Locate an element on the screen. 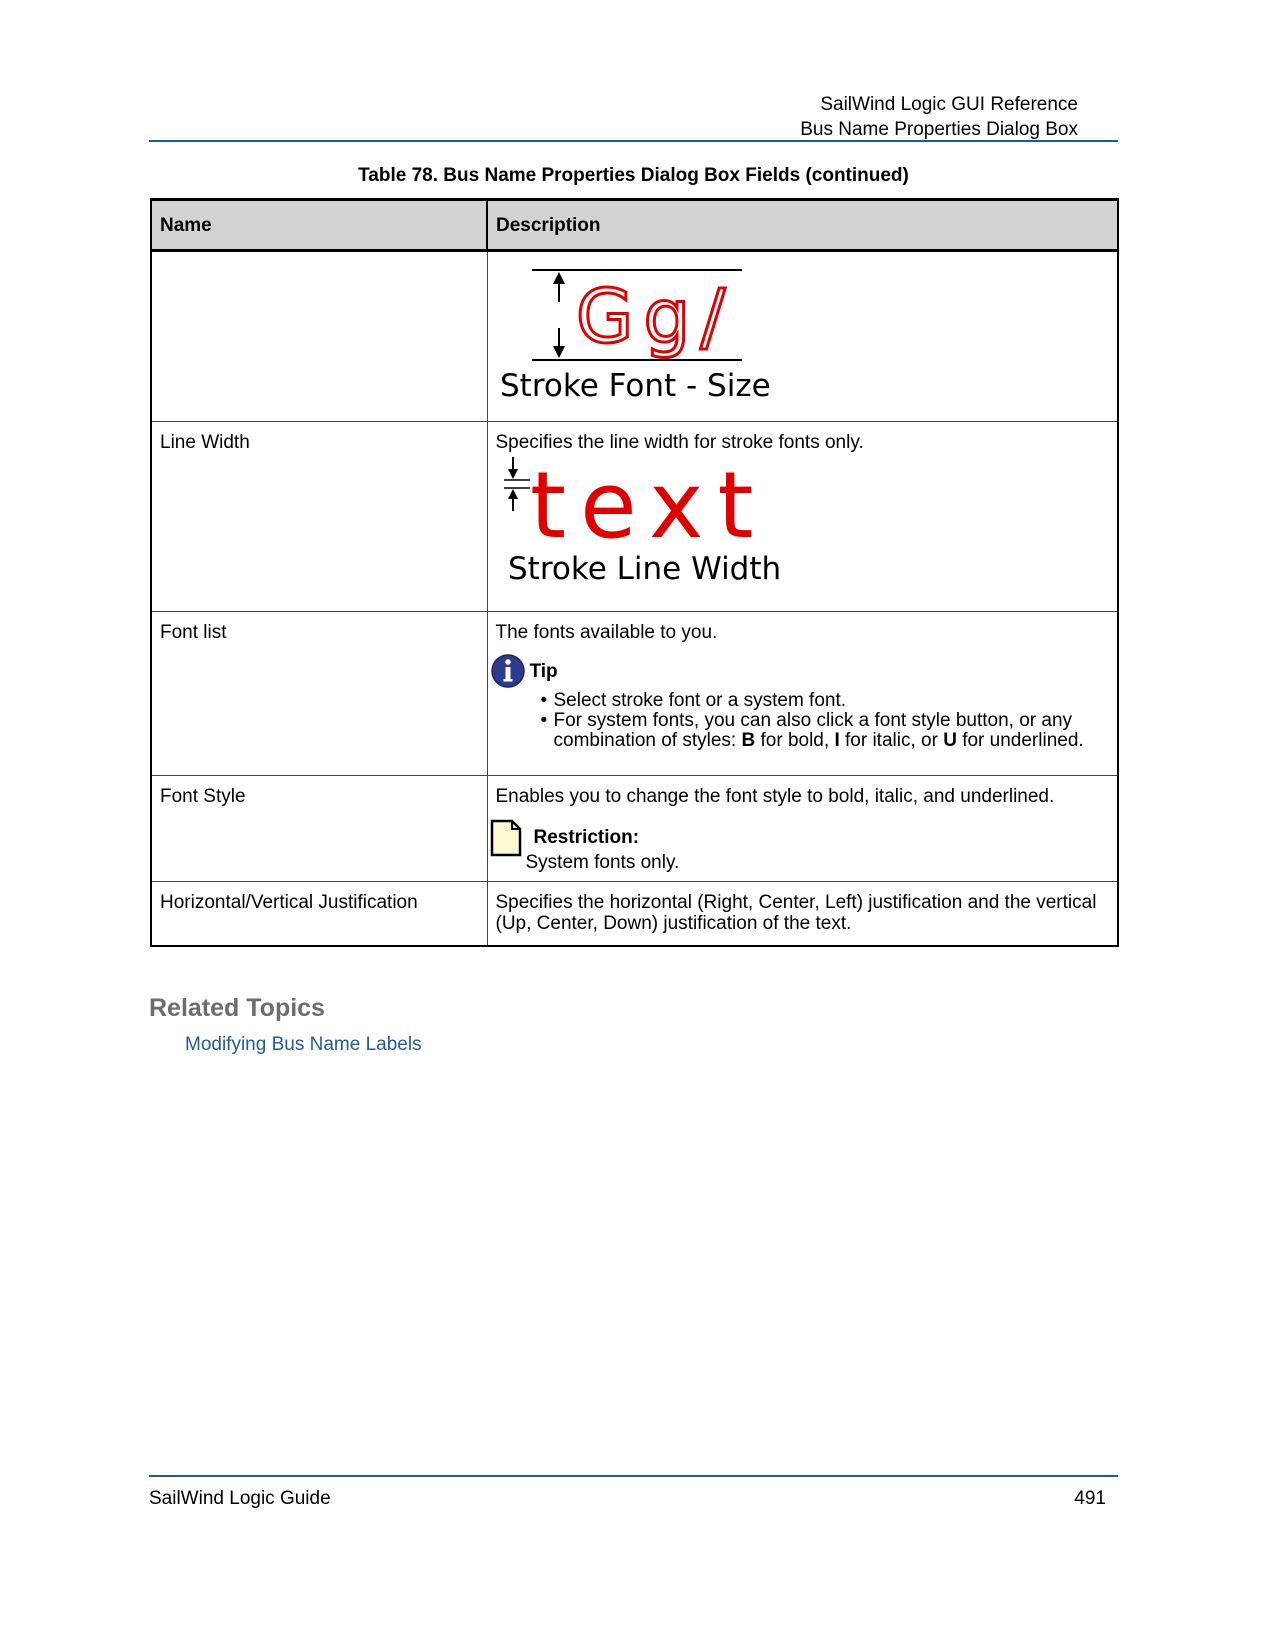 This screenshot has height=1650, width=1275. table-header-row: Name Description is located at coordinates (634, 225).